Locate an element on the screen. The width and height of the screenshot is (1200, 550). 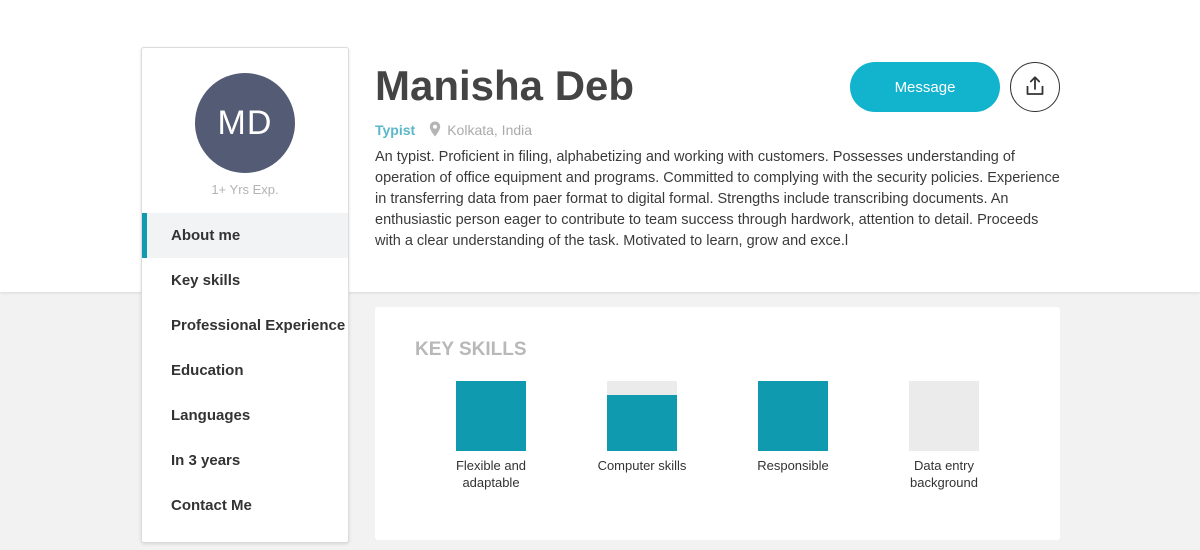
skill-item: Responsible is located at coordinates (793, 427).